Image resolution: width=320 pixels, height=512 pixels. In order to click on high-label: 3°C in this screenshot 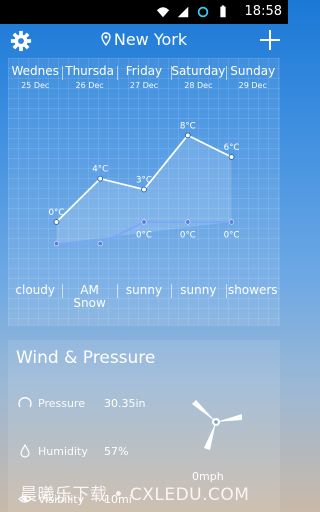, I will do `click(144, 181)`.